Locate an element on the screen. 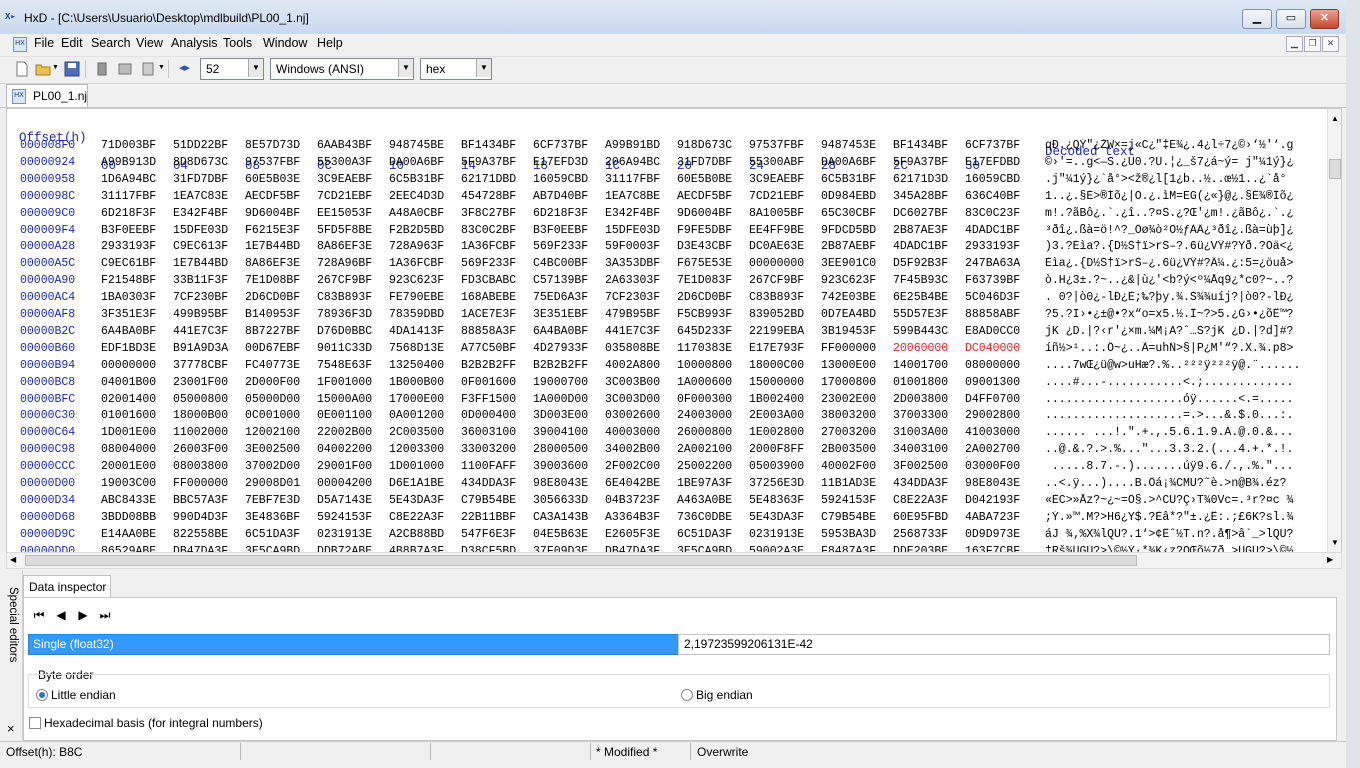 This screenshot has width=1360, height=768. hex-cell: FC40773E is located at coordinates (272, 365).